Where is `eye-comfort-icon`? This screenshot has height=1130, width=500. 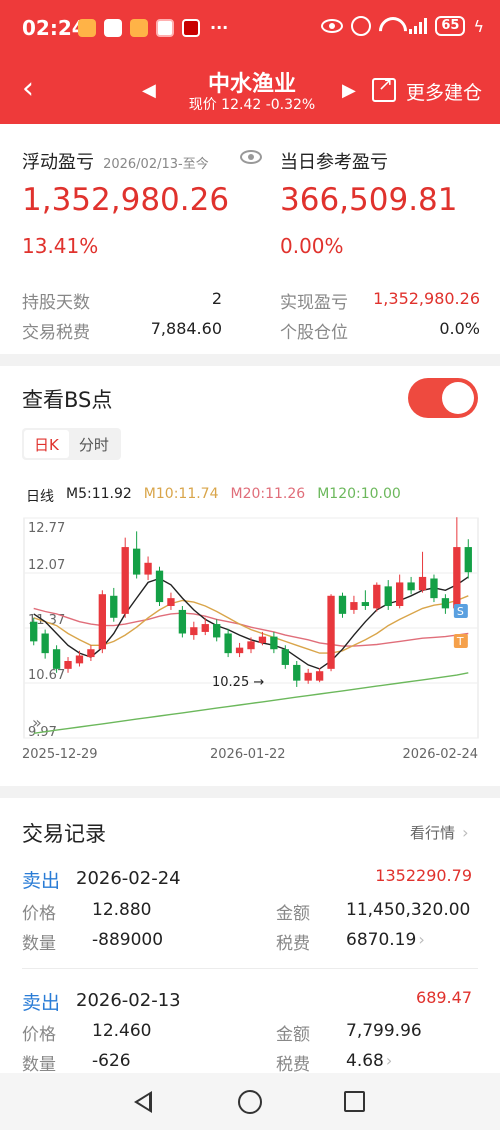 eye-comfort-icon is located at coordinates (332, 26).